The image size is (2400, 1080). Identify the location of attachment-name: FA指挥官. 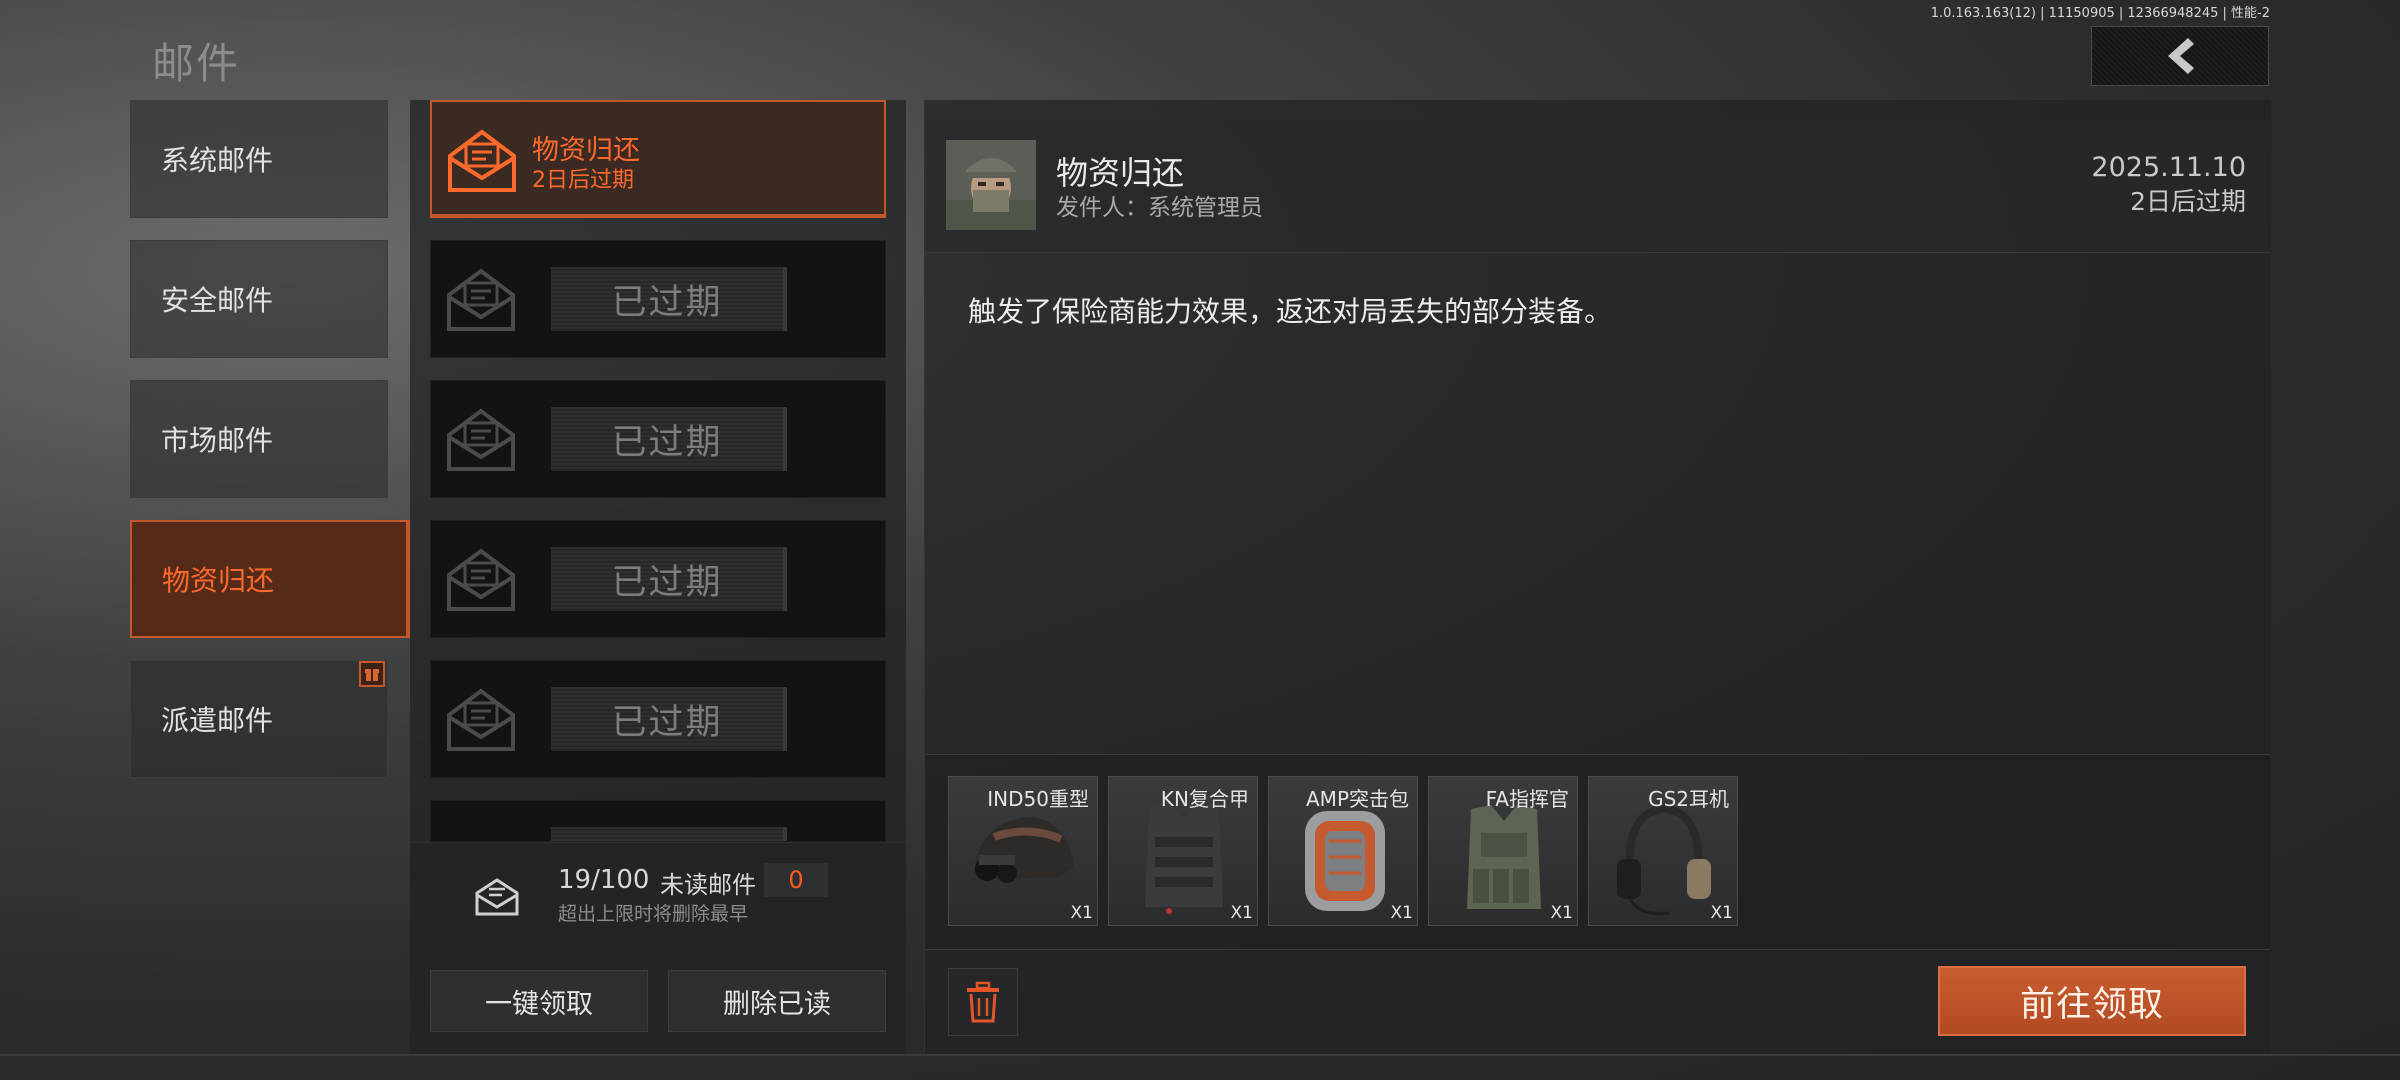
(1527, 799).